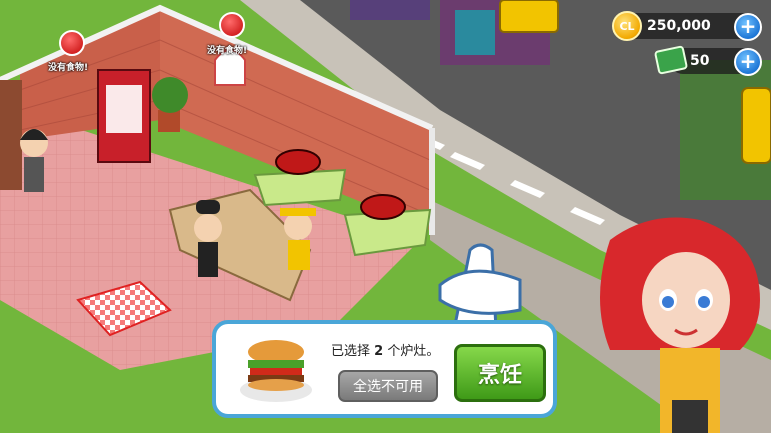 The width and height of the screenshot is (771, 433). Describe the element at coordinates (384, 369) in the screenshot. I see `cook-panel: 已选择 2 个炉灶。 全选不可用 烹饪` at that location.